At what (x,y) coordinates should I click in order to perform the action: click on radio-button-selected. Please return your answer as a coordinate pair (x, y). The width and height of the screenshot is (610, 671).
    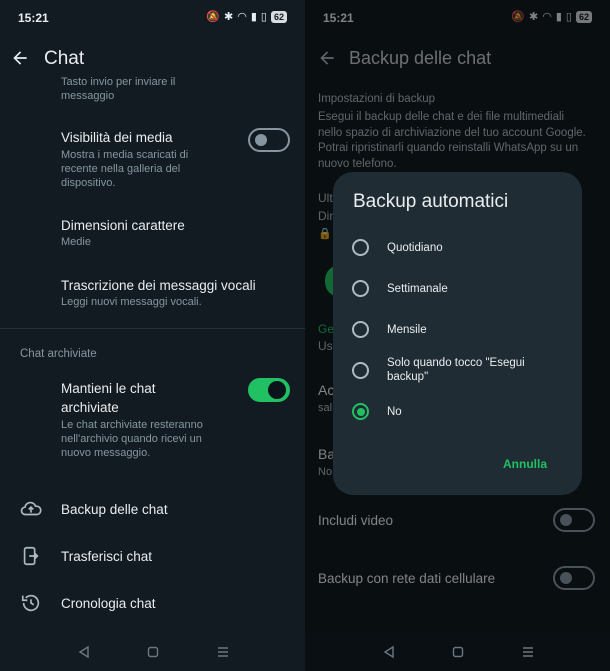
    Looking at the image, I should click on (360, 411).